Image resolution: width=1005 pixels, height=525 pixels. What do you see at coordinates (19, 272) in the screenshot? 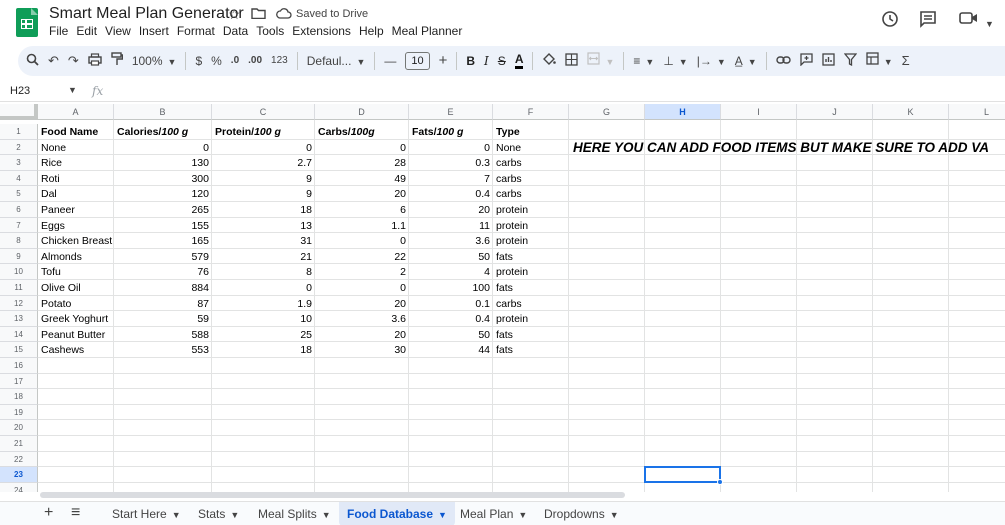
I see `row-header-10: 10` at bounding box center [19, 272].